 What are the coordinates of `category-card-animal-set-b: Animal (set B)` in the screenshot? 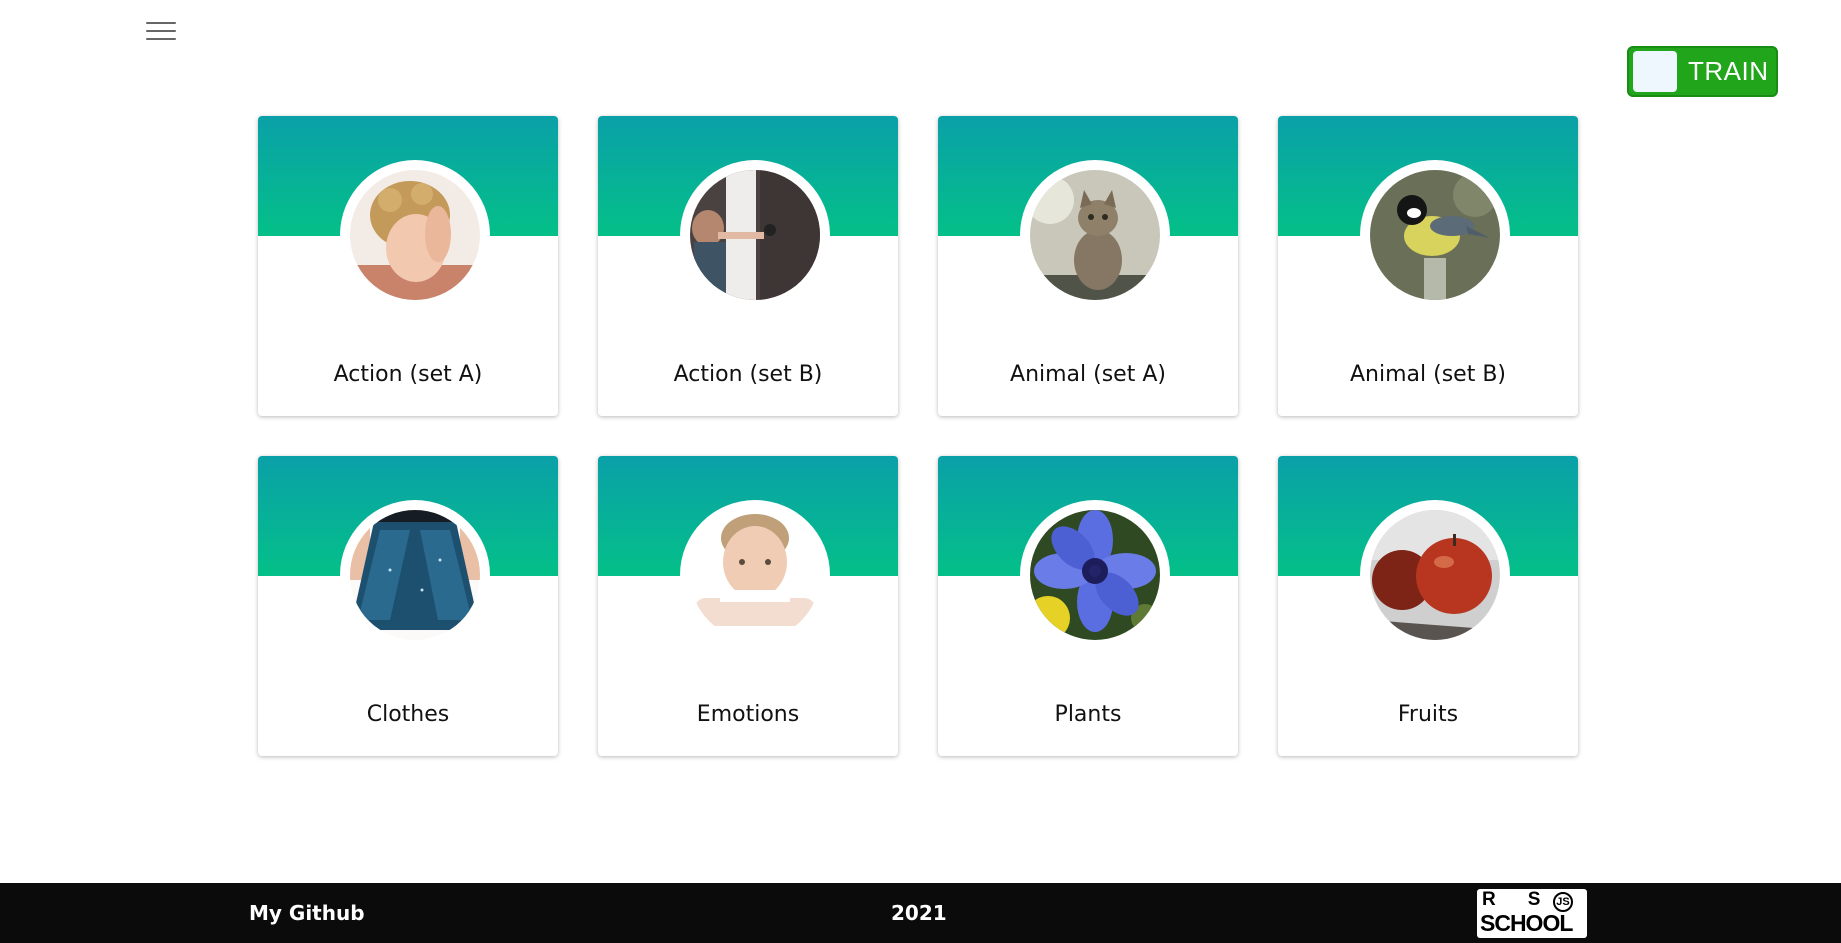 It's located at (1428, 266).